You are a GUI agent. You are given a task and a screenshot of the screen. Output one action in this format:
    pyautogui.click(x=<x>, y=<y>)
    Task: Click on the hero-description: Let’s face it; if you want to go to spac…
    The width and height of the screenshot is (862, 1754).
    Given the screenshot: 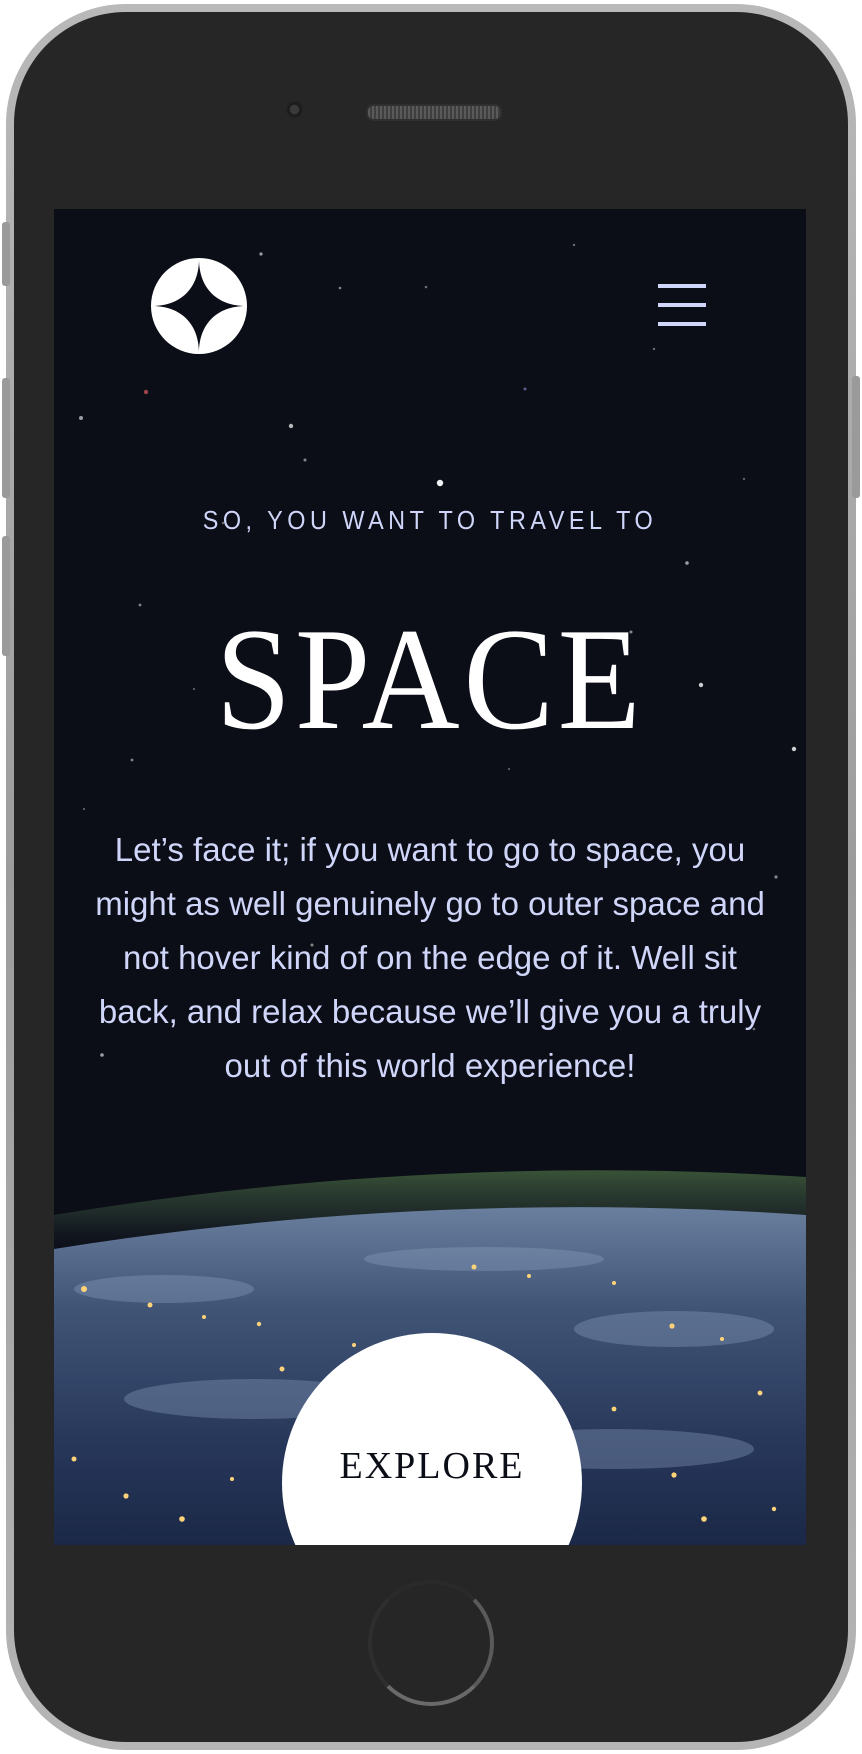 What is the action you would take?
    pyautogui.click(x=430, y=957)
    